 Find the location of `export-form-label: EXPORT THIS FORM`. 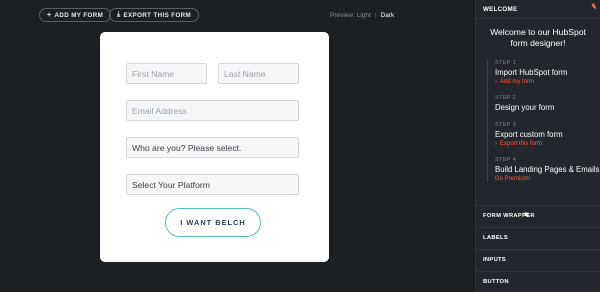

export-form-label: EXPORT THIS FORM is located at coordinates (157, 15).